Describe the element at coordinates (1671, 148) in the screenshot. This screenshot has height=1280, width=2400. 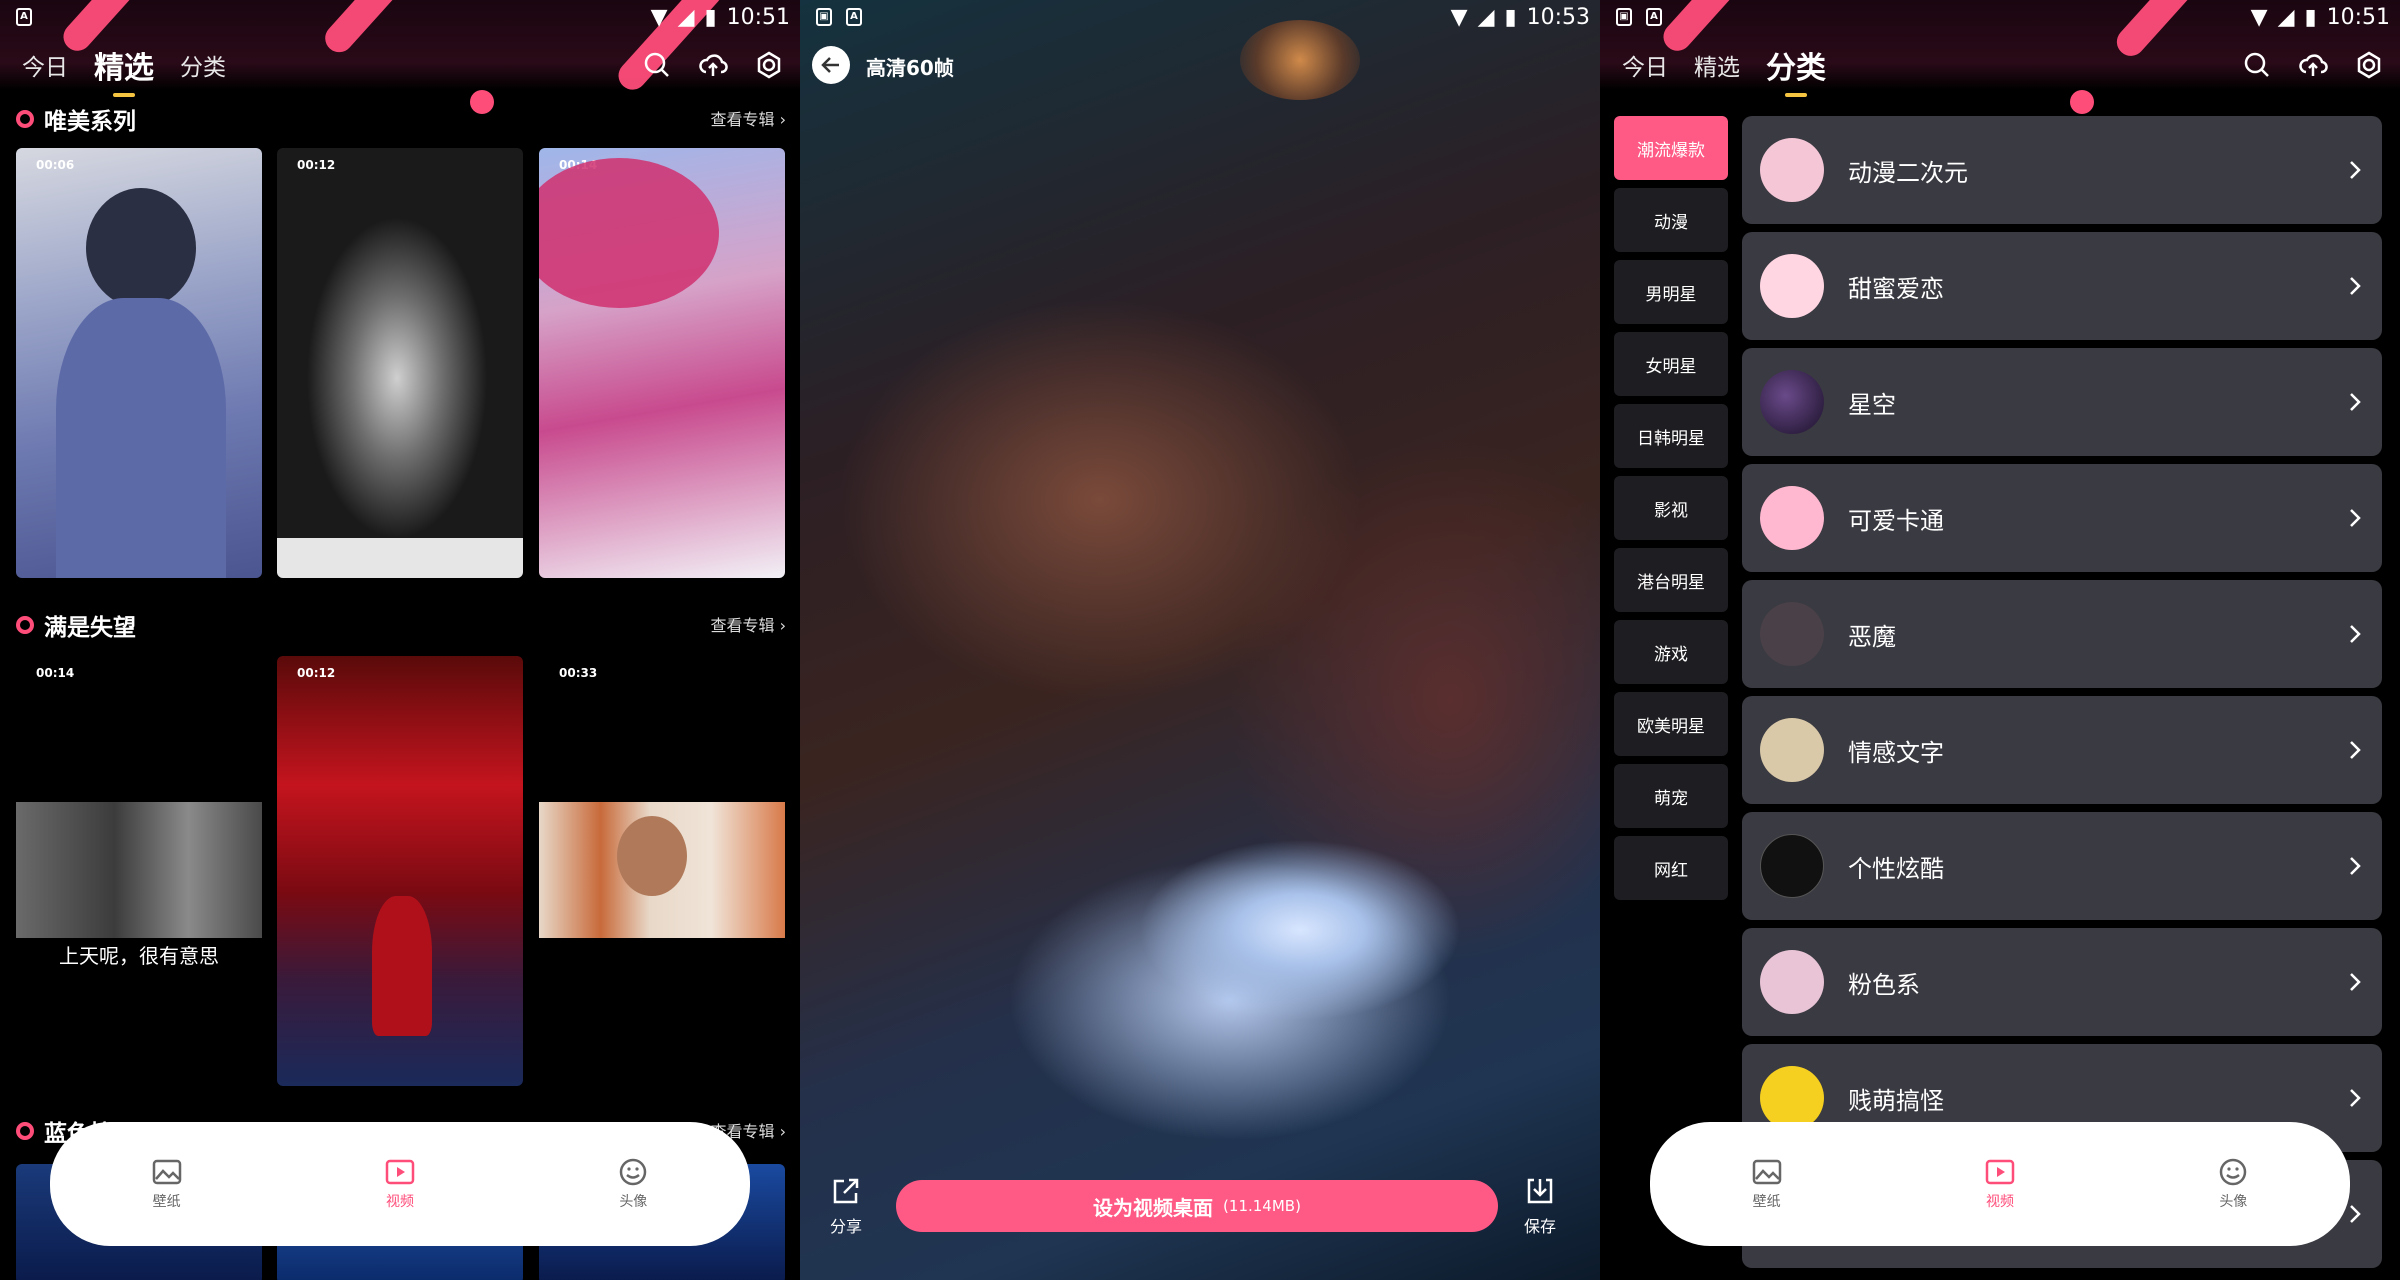
I see `category-item: 潮流爆款` at that location.